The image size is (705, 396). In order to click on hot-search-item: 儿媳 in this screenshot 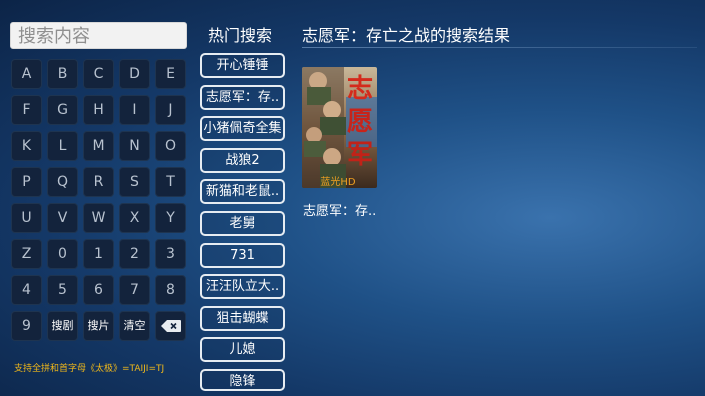, I will do `click(242, 350)`.